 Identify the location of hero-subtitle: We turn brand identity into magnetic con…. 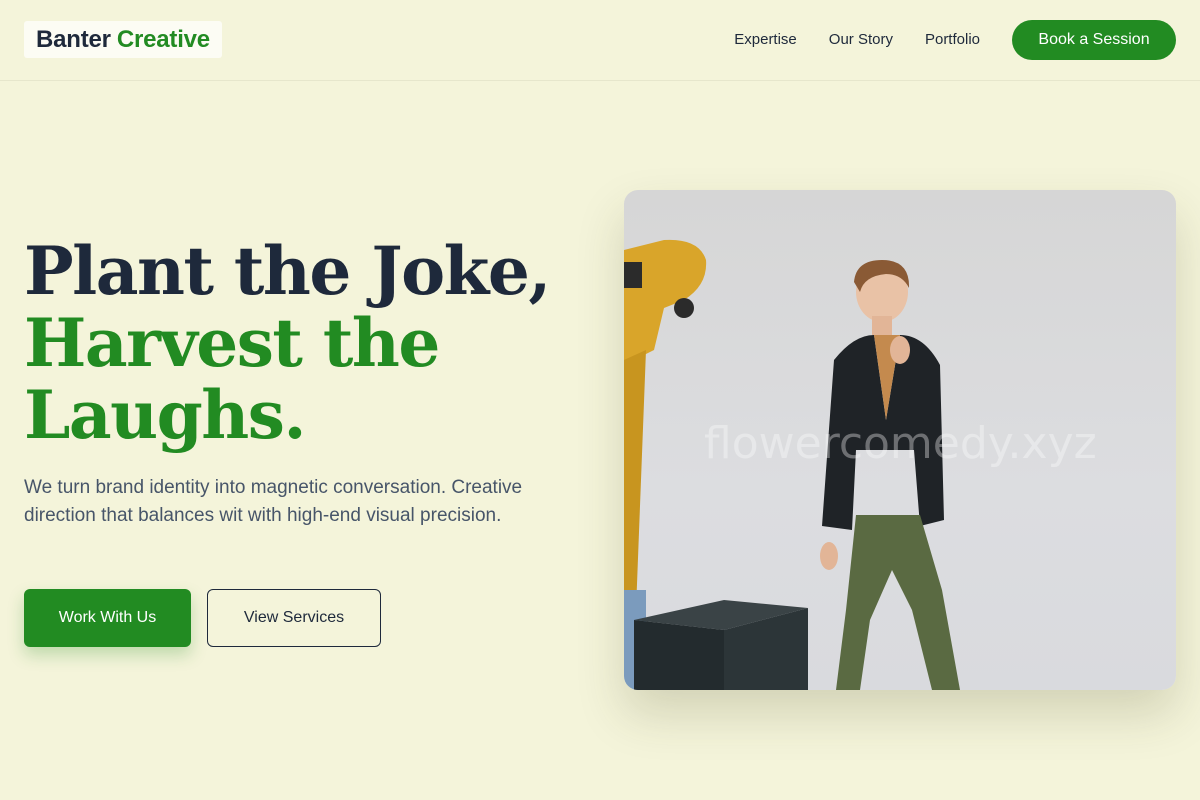
(273, 501).